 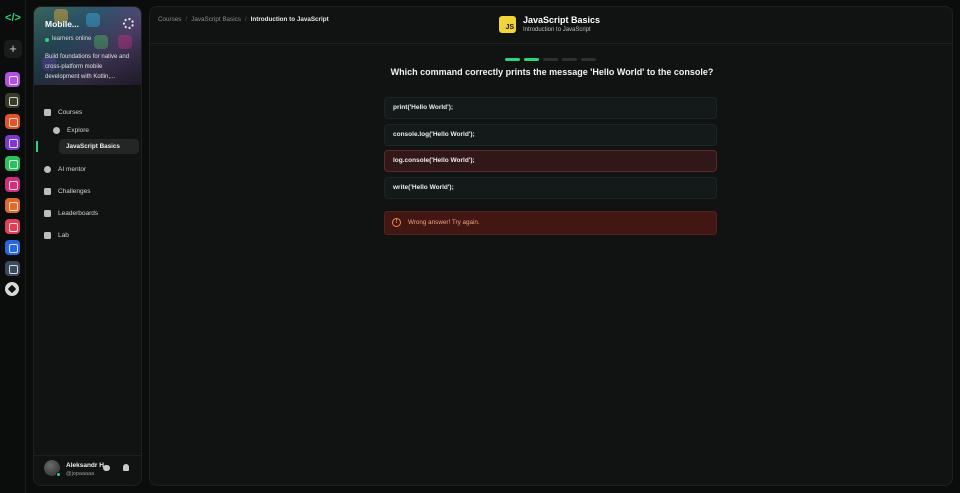 I want to click on sidebar-item-label: AI mentor, so click(x=72, y=169).